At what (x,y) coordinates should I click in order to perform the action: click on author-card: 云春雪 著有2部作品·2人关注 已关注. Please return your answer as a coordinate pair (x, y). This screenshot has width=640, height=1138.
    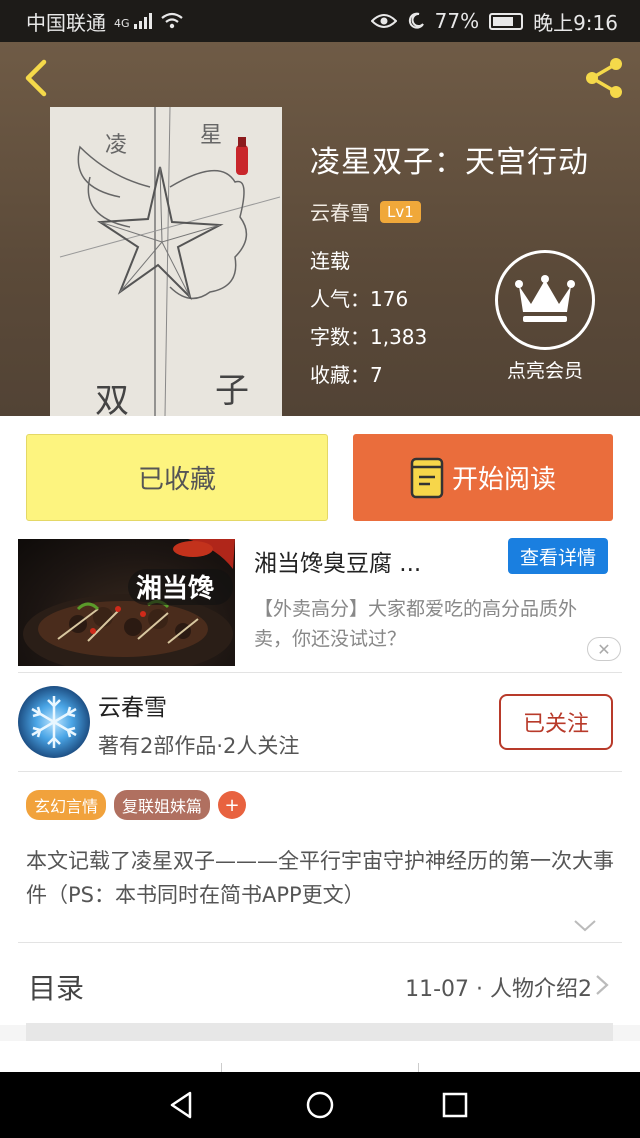
    Looking at the image, I should click on (320, 722).